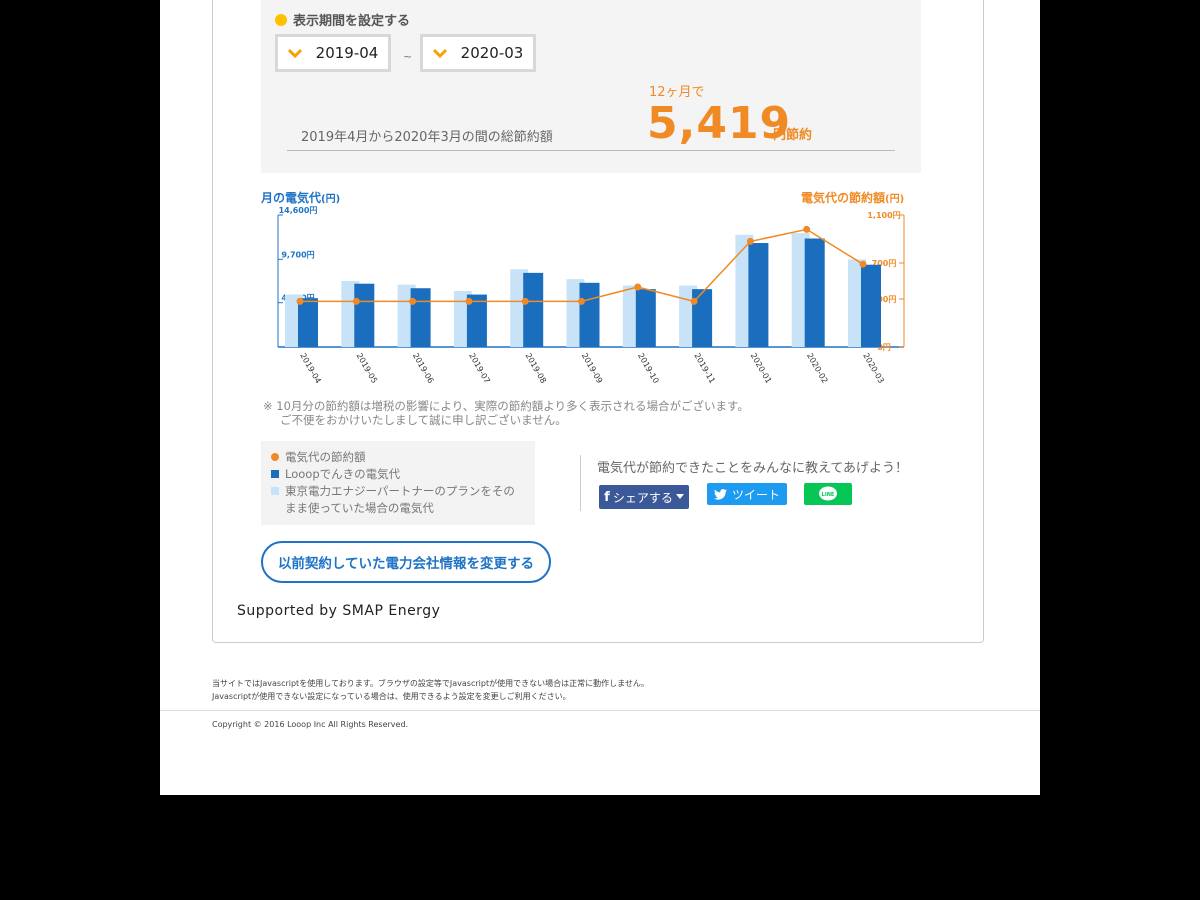 The width and height of the screenshot is (1200, 900). I want to click on left-axis-title: 月の電気代(円), so click(301, 198).